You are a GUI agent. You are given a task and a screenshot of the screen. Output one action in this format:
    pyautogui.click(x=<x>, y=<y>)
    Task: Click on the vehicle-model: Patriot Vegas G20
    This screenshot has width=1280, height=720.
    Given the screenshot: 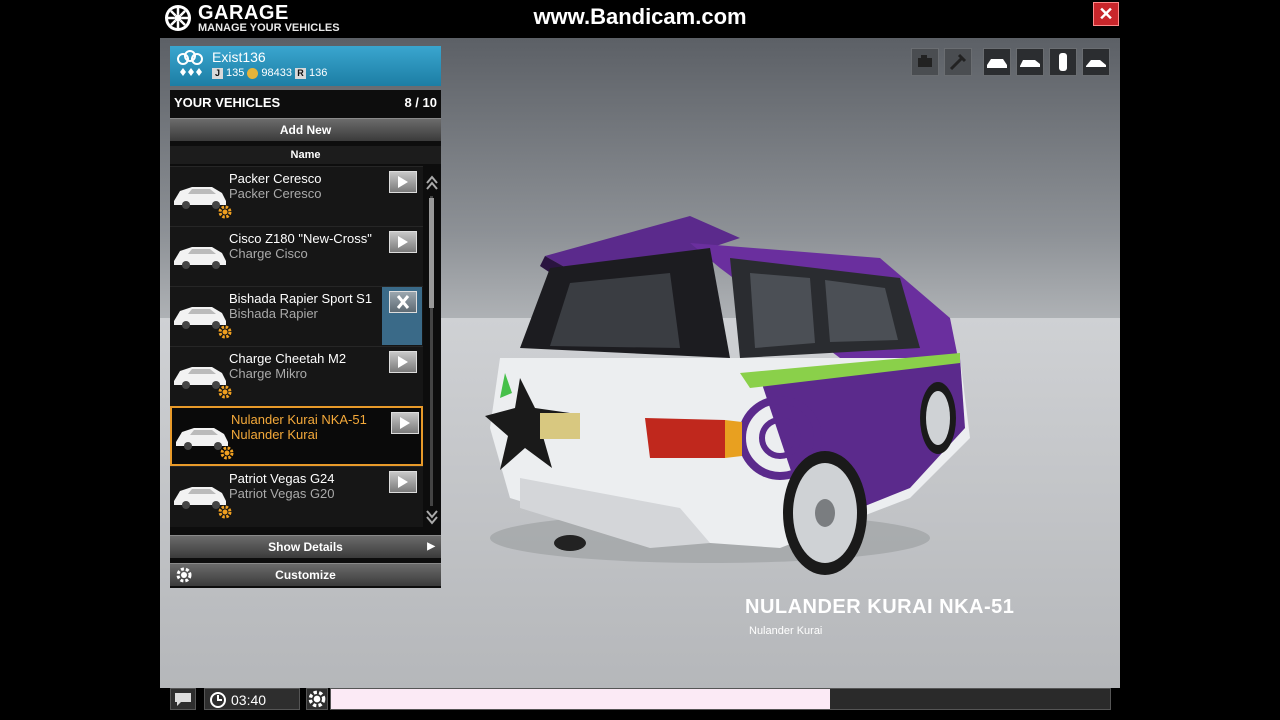 What is the action you would take?
    pyautogui.click(x=282, y=493)
    